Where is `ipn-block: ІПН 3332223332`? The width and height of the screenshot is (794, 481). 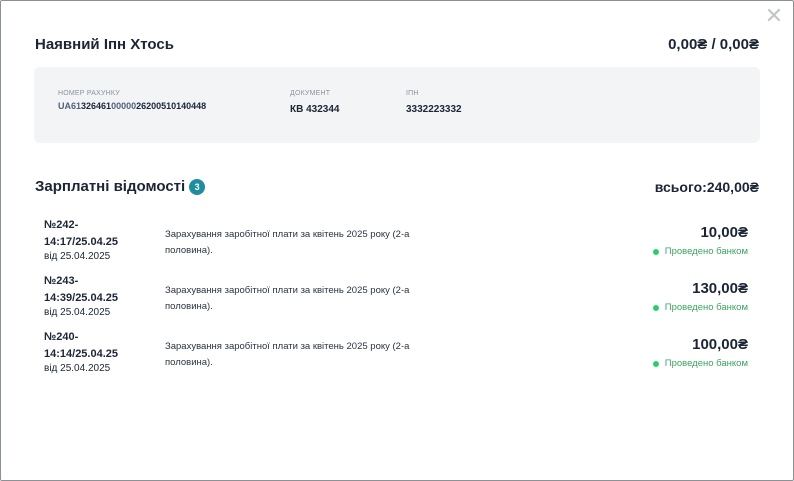
ipn-block: ІПН 3332223332 is located at coordinates (434, 102).